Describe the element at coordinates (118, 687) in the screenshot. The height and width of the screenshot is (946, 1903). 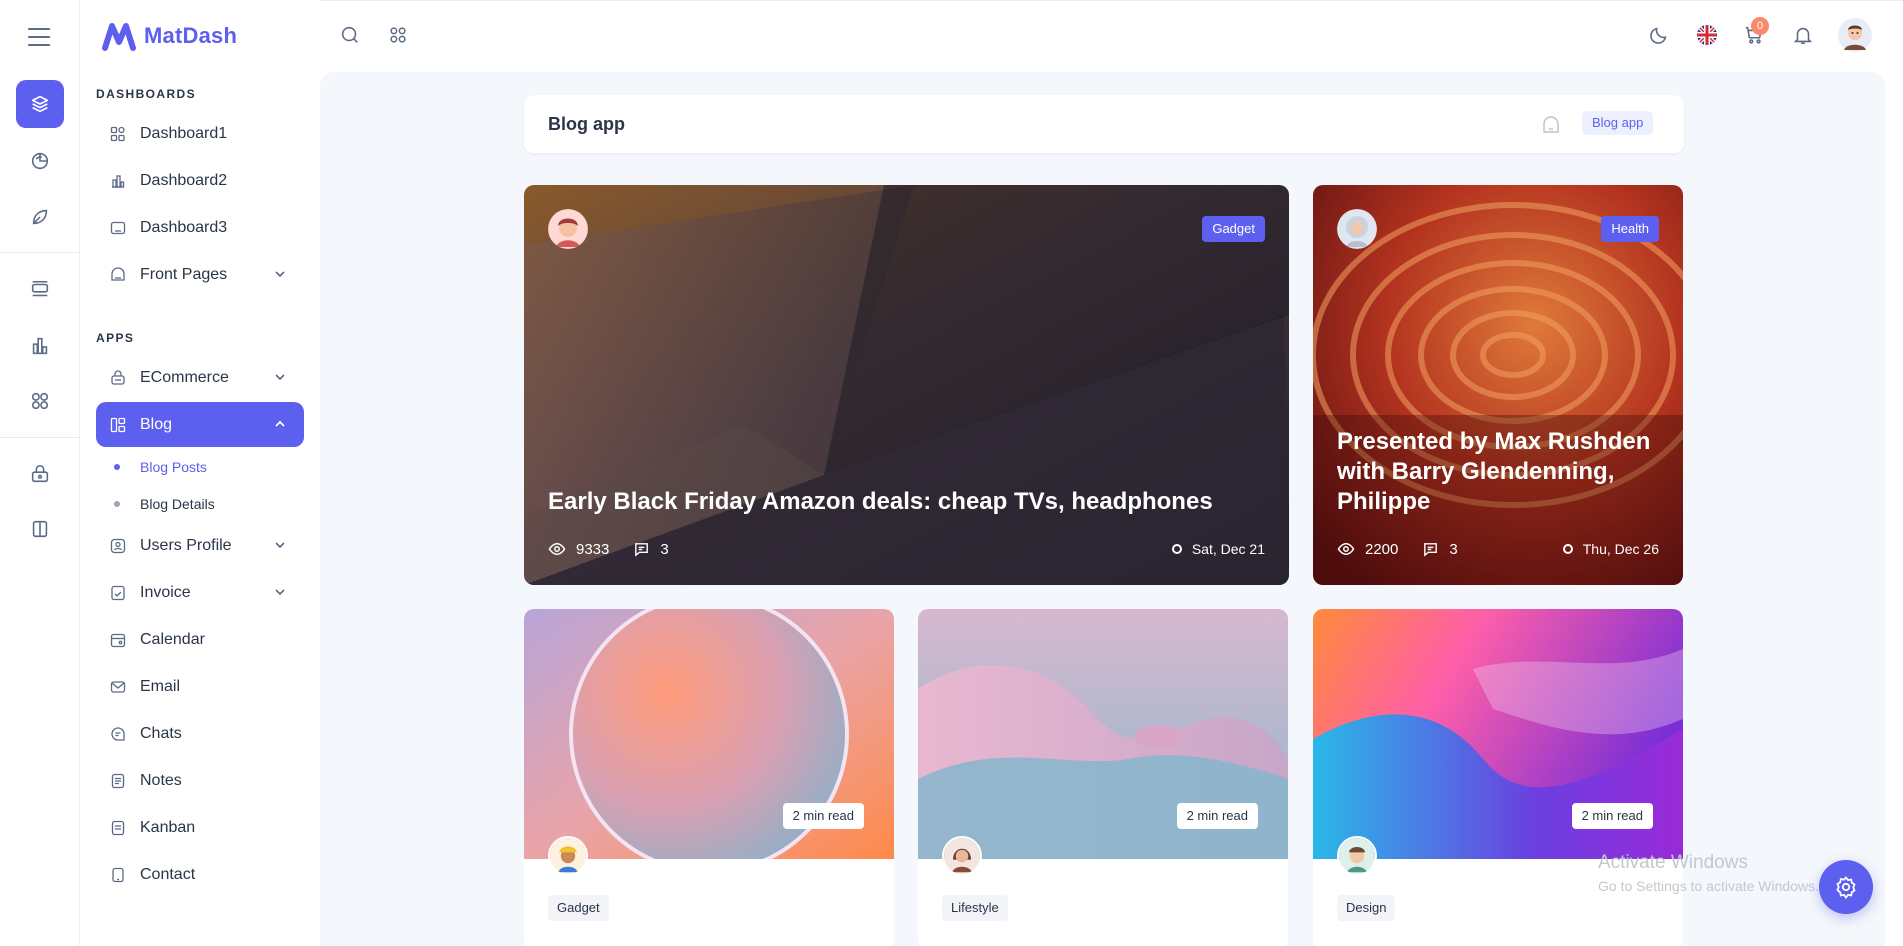
I see `mail-icon` at that location.